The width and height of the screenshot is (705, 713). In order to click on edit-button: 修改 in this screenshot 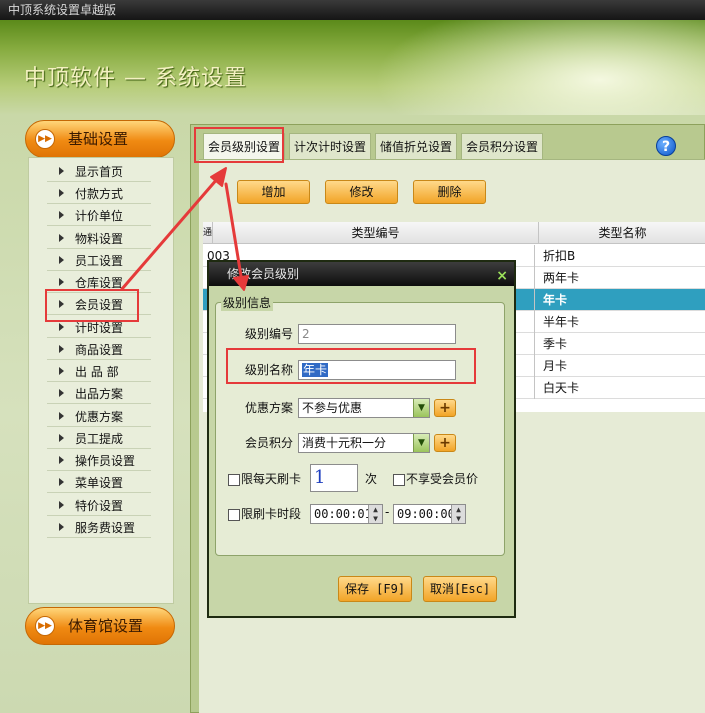, I will do `click(361, 192)`.